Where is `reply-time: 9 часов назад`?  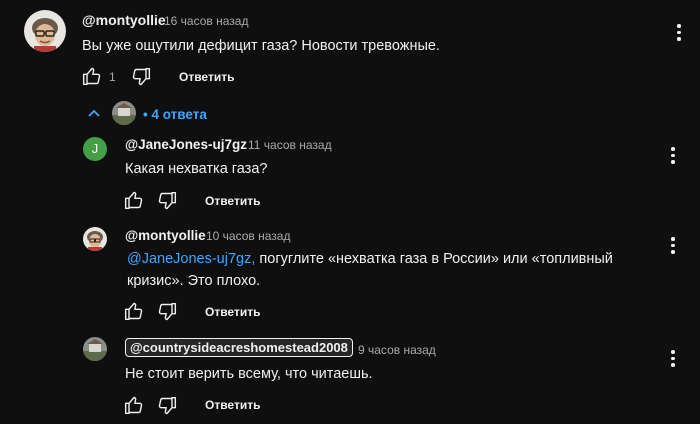
reply-time: 9 часов назад is located at coordinates (397, 350).